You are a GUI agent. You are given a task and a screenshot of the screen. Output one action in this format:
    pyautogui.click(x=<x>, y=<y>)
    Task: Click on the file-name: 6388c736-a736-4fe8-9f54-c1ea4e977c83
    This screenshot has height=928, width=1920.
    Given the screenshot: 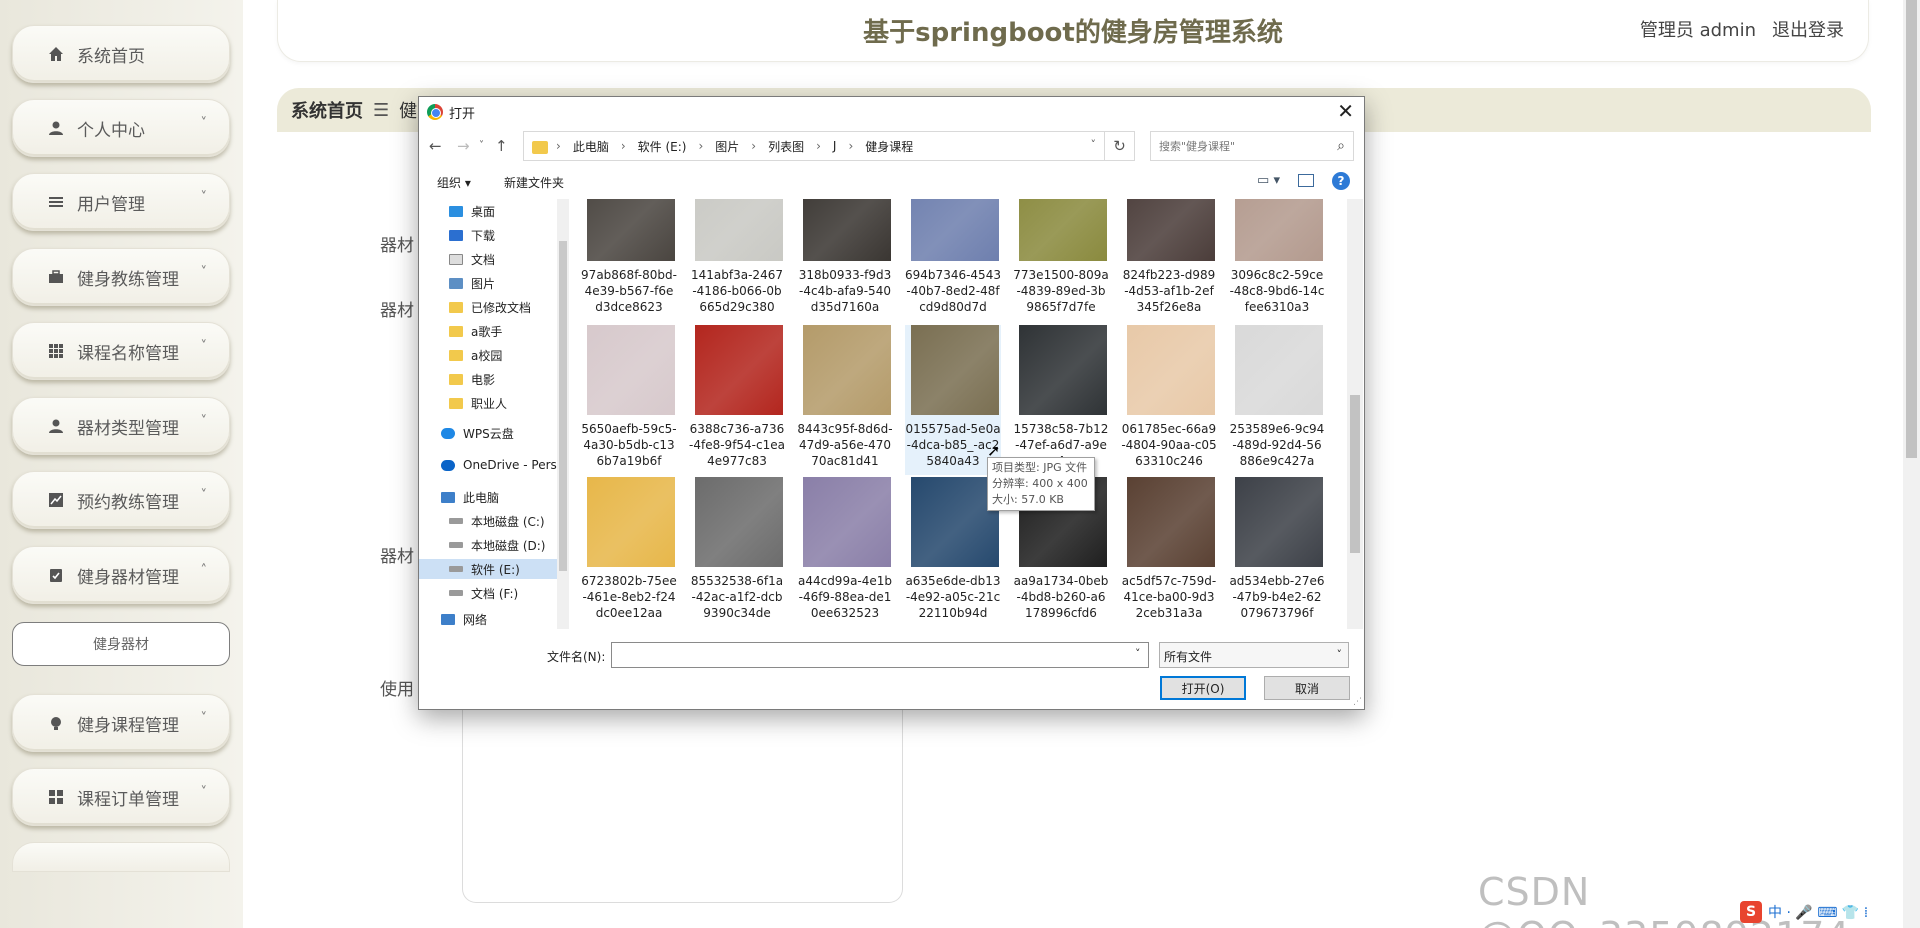 What is the action you would take?
    pyautogui.click(x=737, y=445)
    